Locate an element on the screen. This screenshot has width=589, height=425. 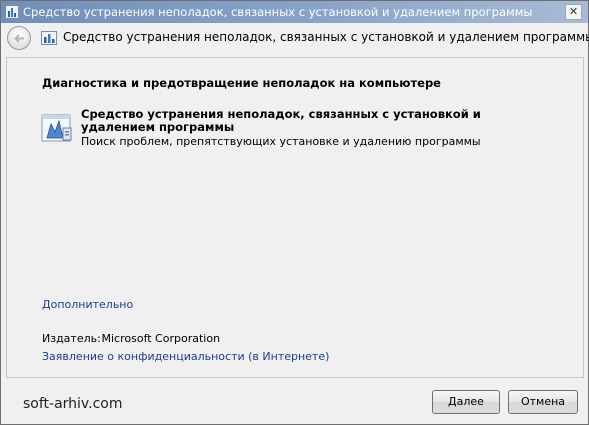
cancel-button: Отмена is located at coordinates (543, 402).